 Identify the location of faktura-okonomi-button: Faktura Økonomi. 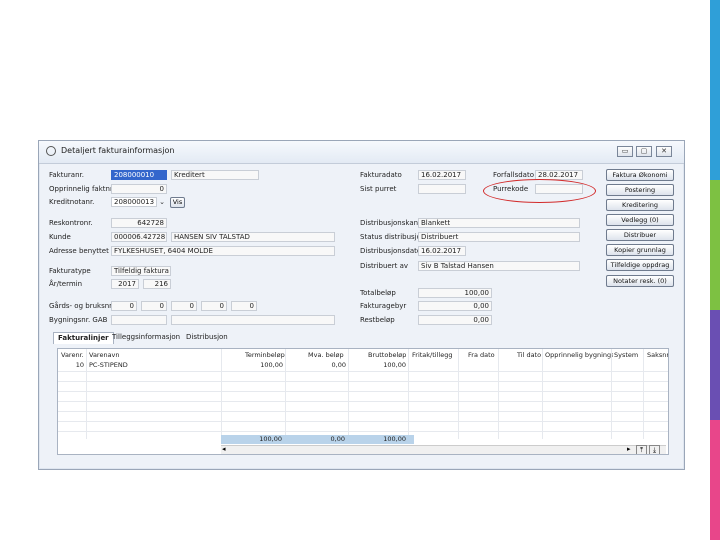
(640, 175).